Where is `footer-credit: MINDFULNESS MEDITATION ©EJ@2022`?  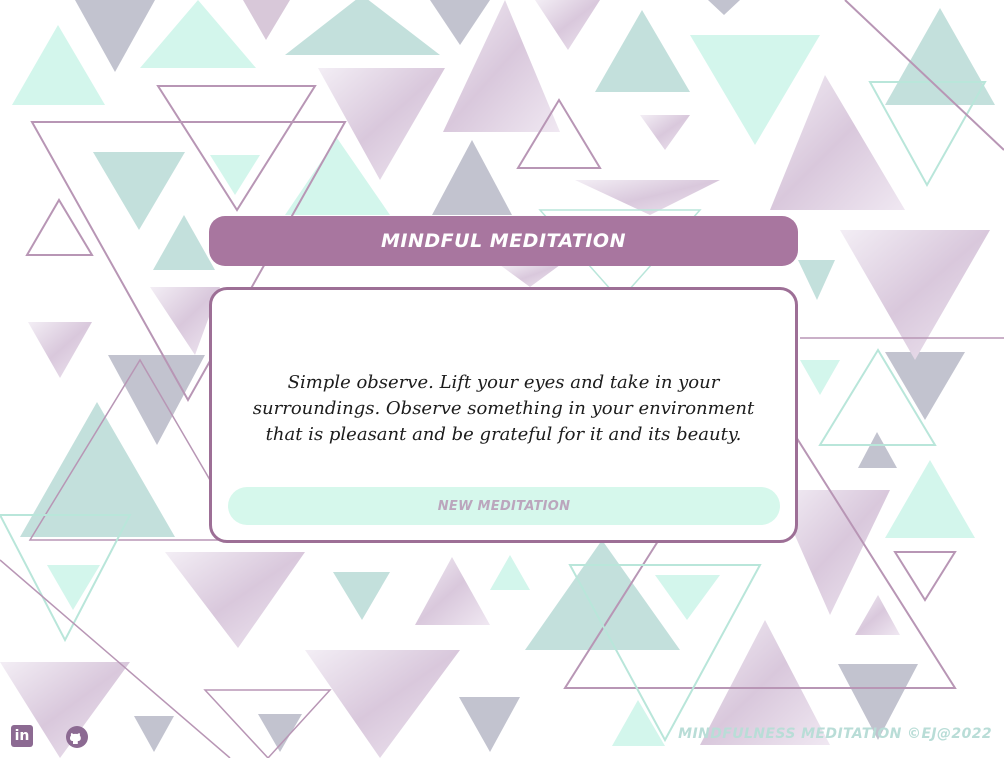
footer-credit: MINDFULNESS MEDITATION ©EJ@2022 is located at coordinates (835, 734).